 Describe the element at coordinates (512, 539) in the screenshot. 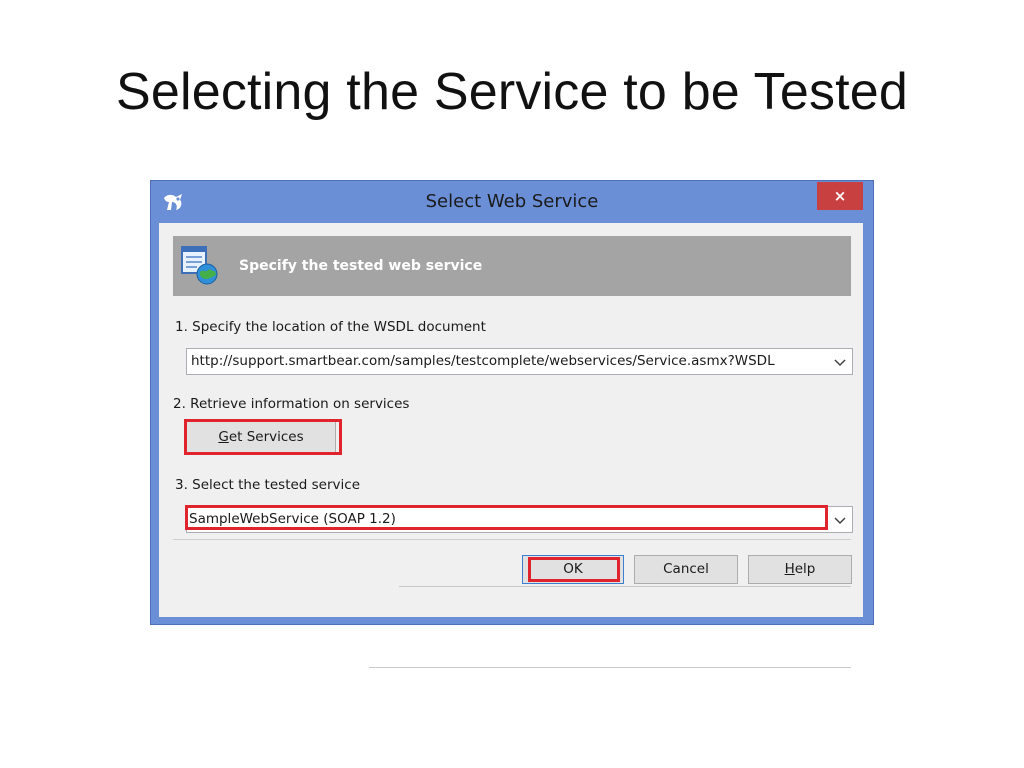

I see `button-row-separator` at that location.